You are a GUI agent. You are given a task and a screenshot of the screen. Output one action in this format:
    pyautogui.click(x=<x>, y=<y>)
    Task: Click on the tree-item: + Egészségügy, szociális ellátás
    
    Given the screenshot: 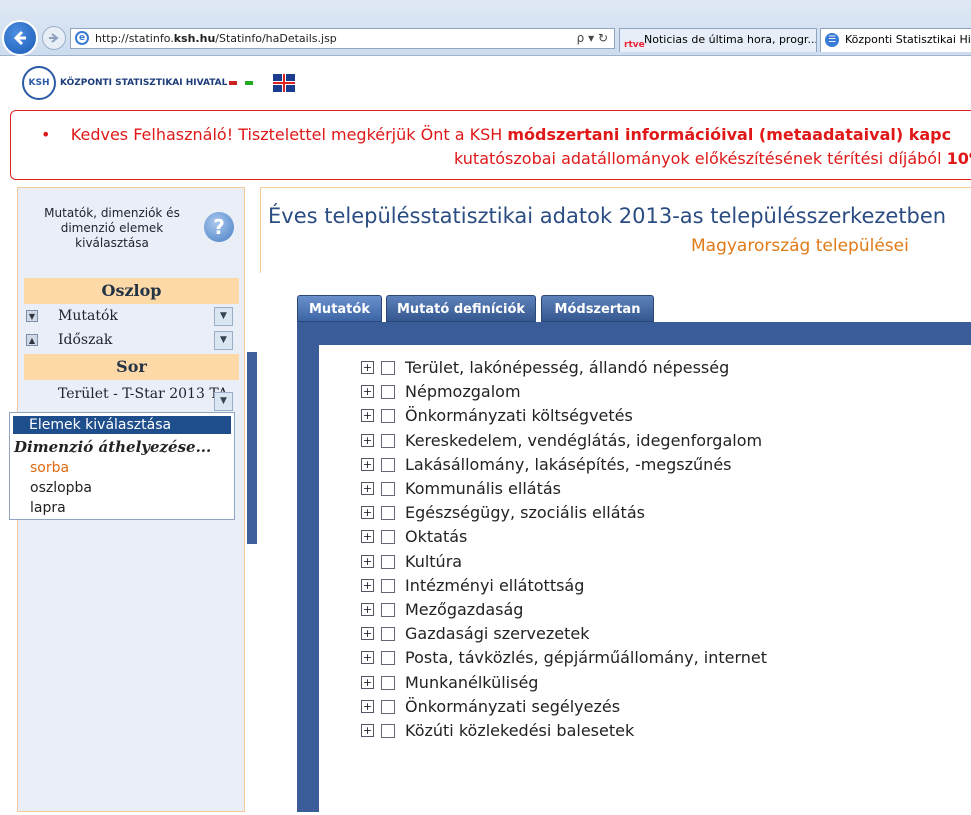 What is the action you would take?
    pyautogui.click(x=571, y=514)
    